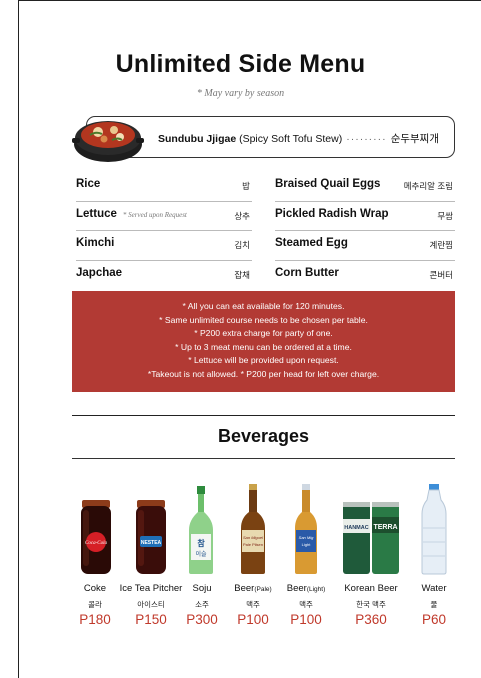 The image size is (481, 678). What do you see at coordinates (164, 276) in the screenshot?
I see `menu-row: Japchae 잡채` at bounding box center [164, 276].